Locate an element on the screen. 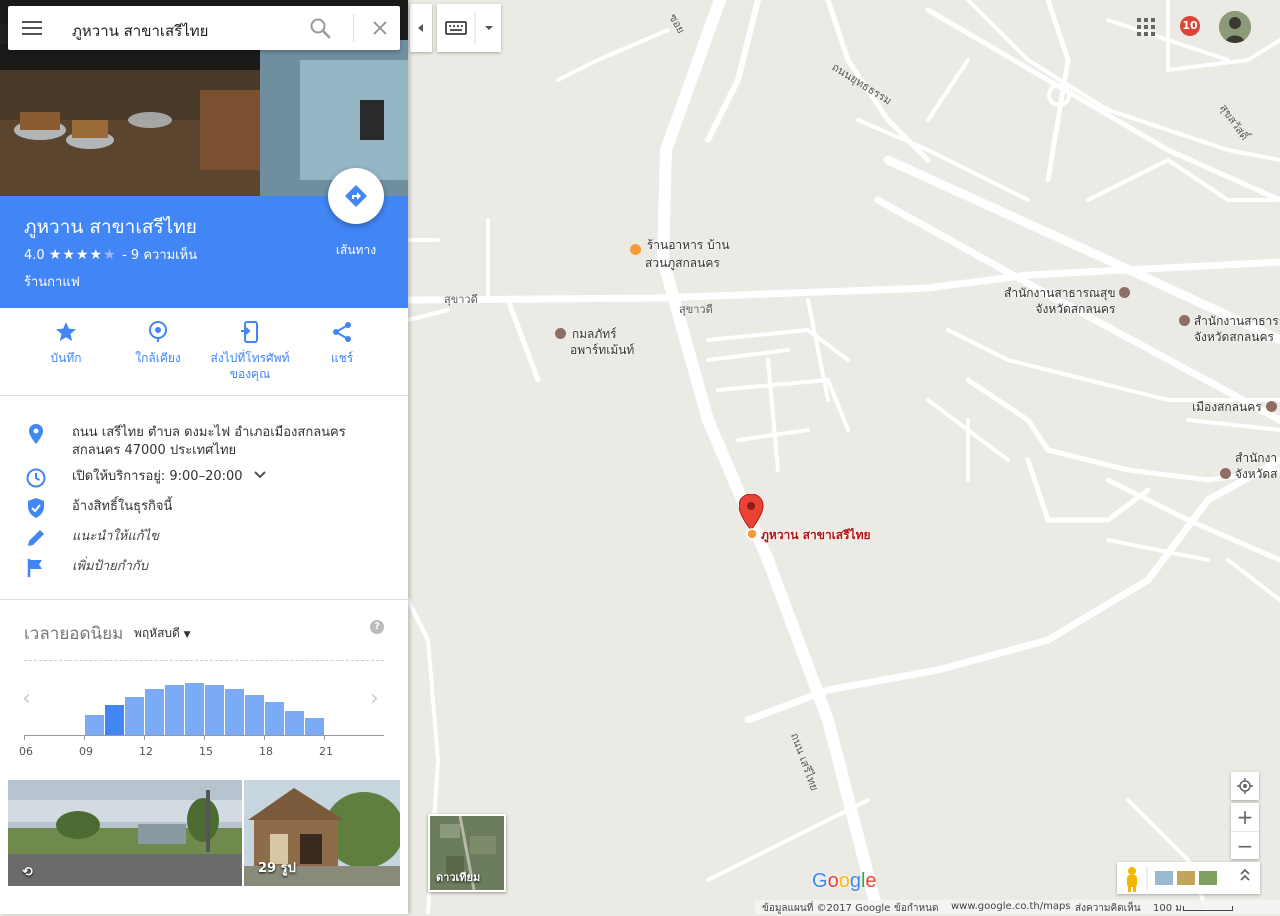 Image resolution: width=1280 pixels, height=916 pixels. input-tools-button is located at coordinates (469, 28).